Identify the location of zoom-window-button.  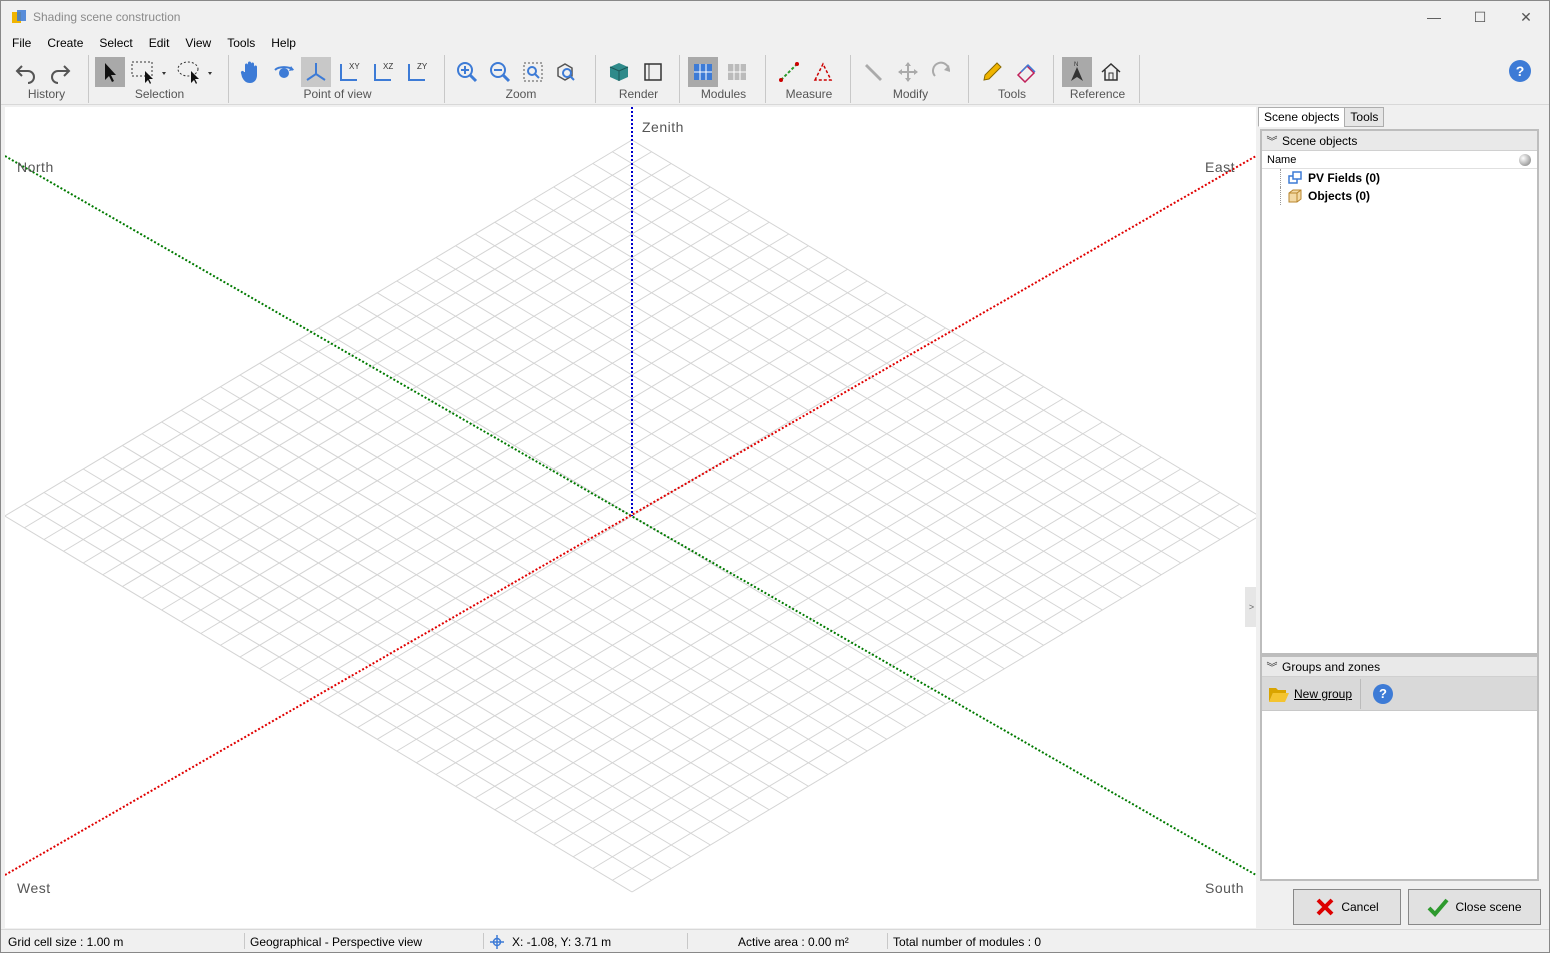
(533, 72).